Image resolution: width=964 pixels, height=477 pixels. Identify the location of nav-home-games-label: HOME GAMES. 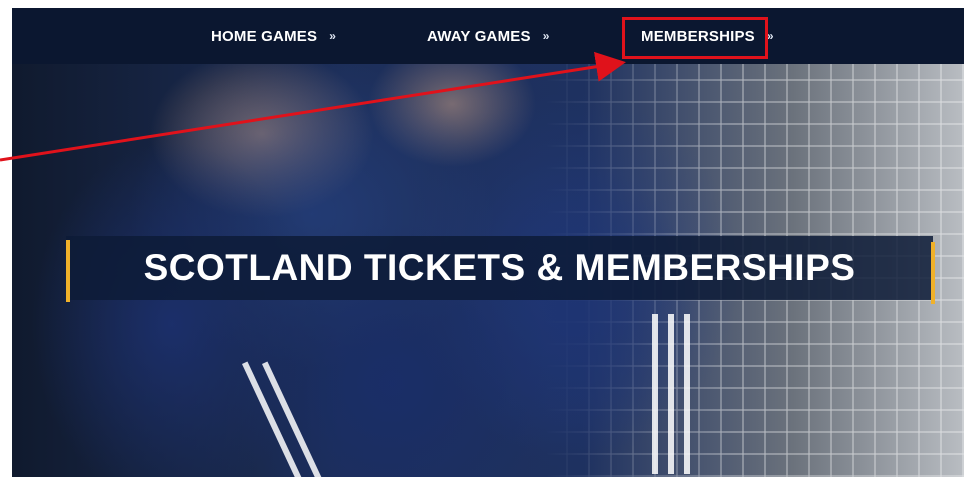
(264, 36).